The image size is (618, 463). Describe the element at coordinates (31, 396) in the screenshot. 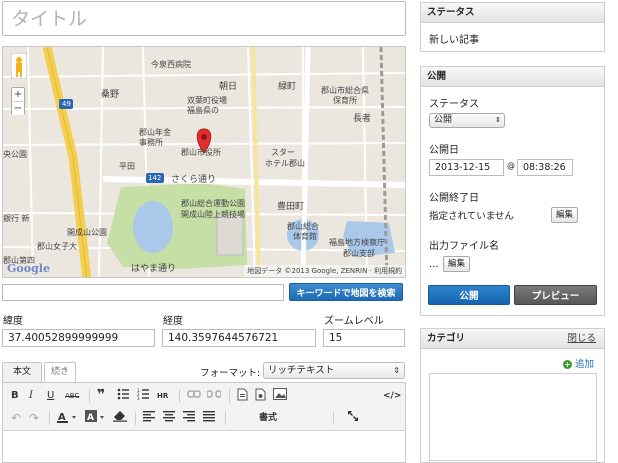

I see `italic-icon: I` at that location.